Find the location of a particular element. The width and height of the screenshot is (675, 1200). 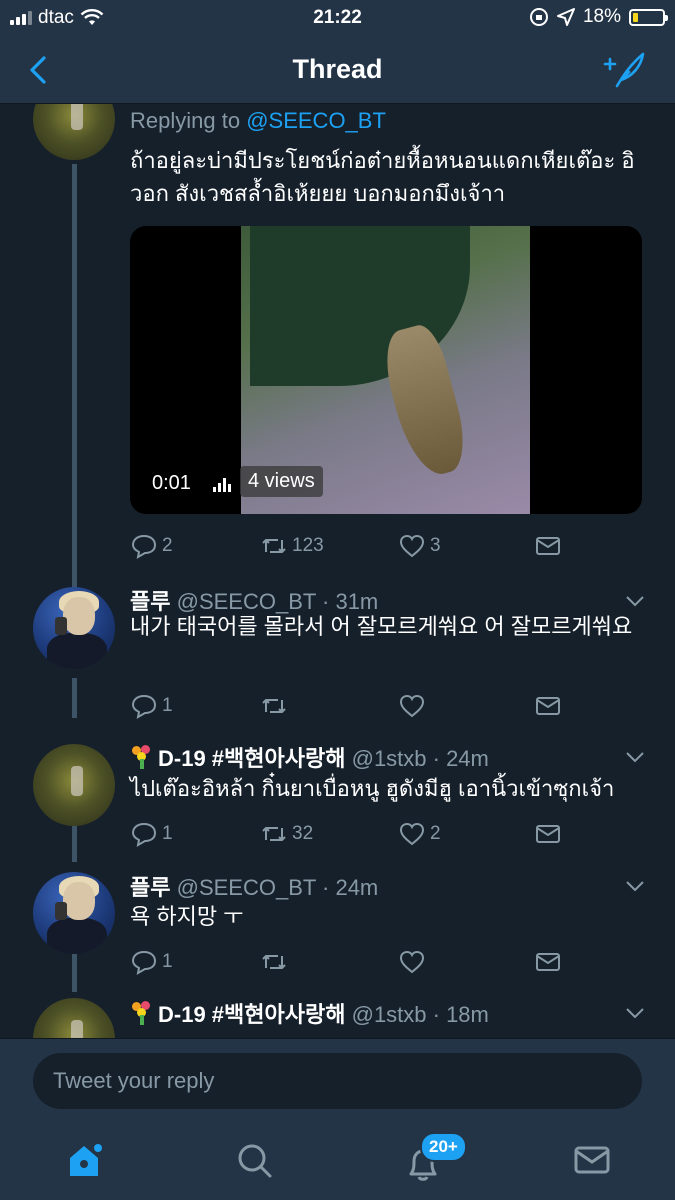

like-count: 3 is located at coordinates (435, 545).